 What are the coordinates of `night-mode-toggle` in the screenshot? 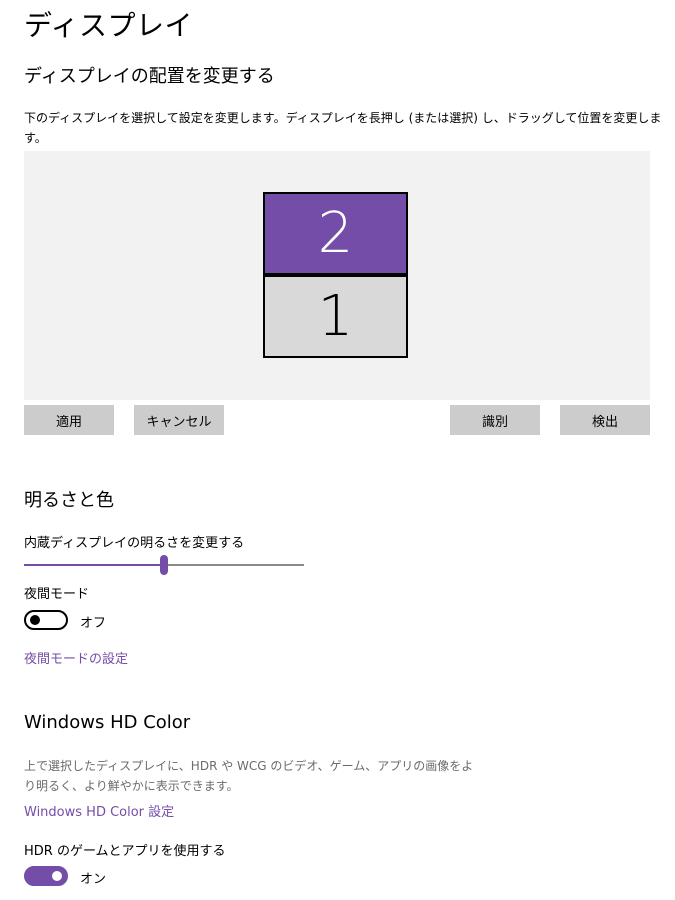 It's located at (46, 620).